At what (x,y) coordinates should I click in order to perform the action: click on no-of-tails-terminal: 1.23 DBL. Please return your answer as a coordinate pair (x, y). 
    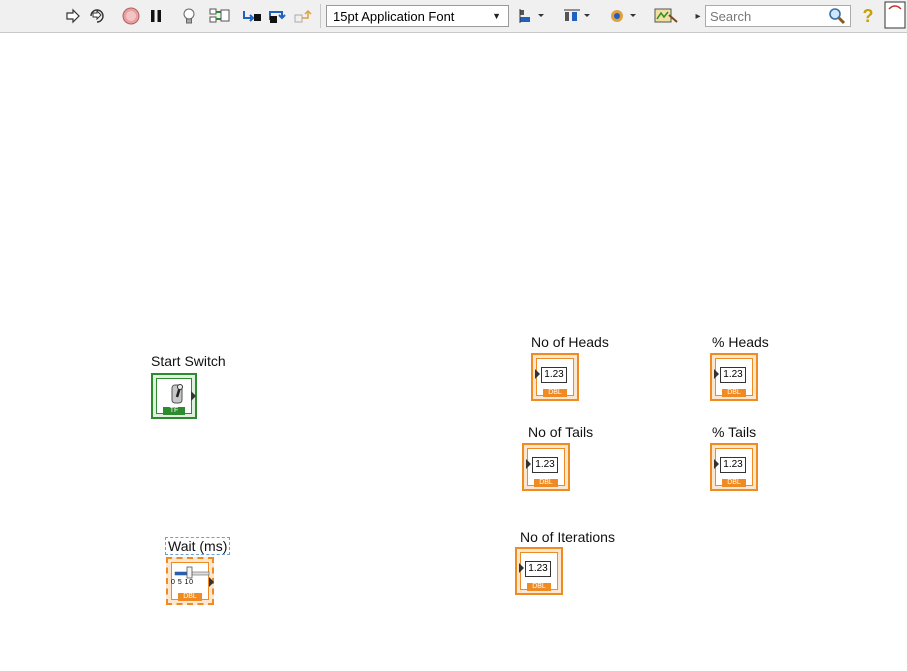
    Looking at the image, I should click on (546, 467).